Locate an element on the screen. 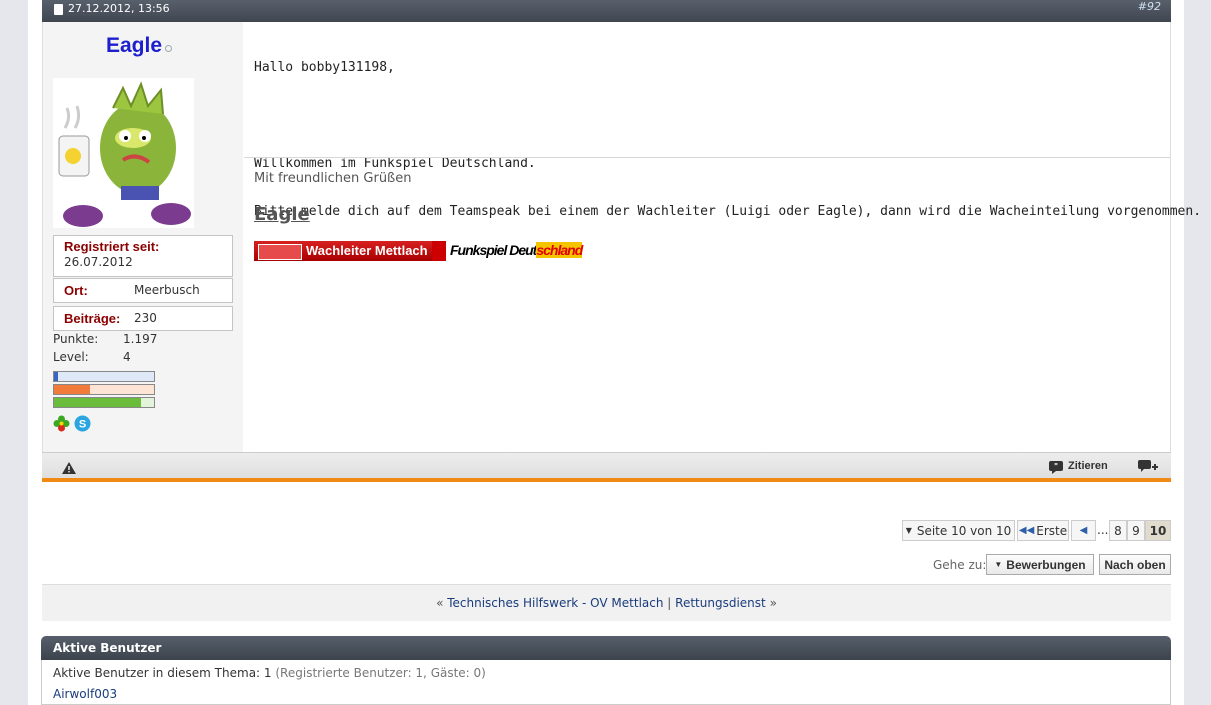 This screenshot has height=705, width=1211. prev-marker: « is located at coordinates (440, 603).